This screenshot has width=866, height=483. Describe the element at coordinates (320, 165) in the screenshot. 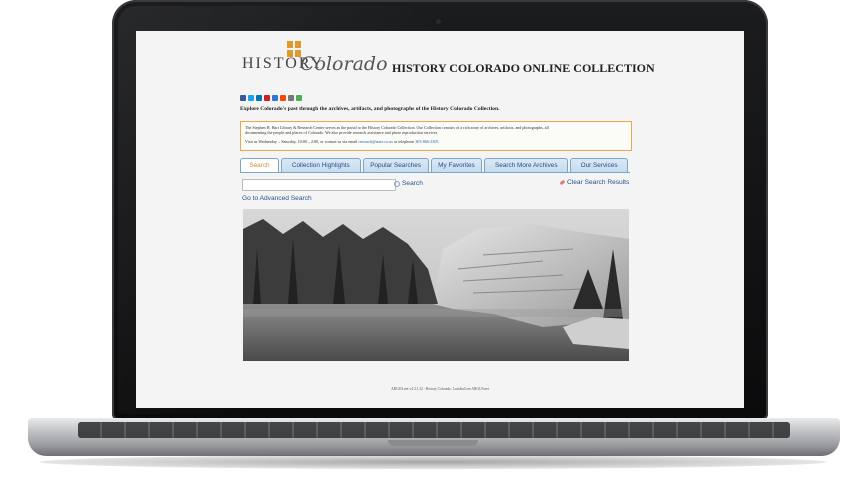

I see `tab-collection-highlights: Collection Highlights` at that location.